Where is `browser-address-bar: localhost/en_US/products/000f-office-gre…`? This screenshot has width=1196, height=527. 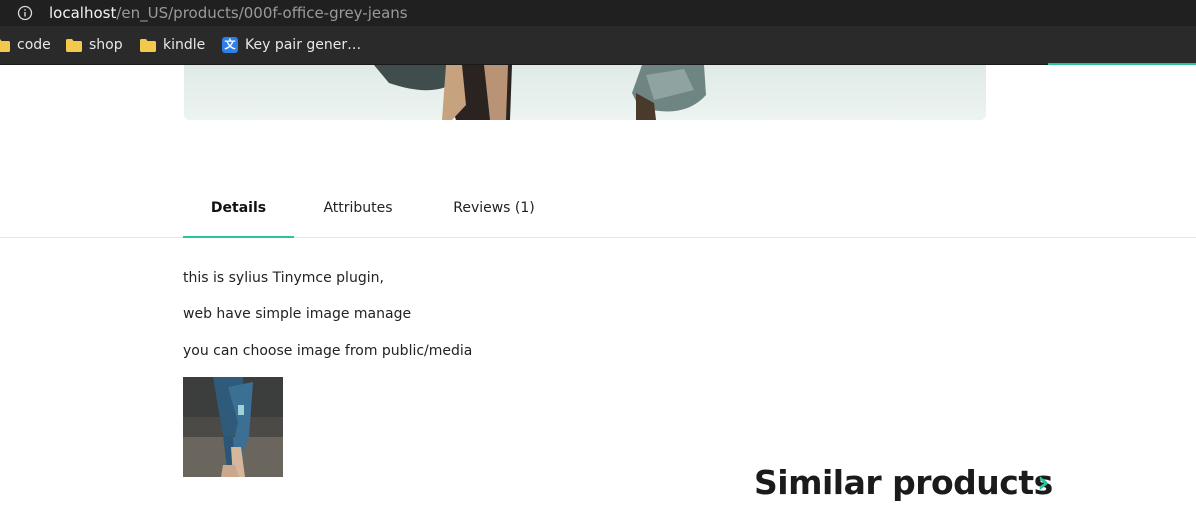 browser-address-bar: localhost/en_US/products/000f-office-gre… is located at coordinates (598, 13).